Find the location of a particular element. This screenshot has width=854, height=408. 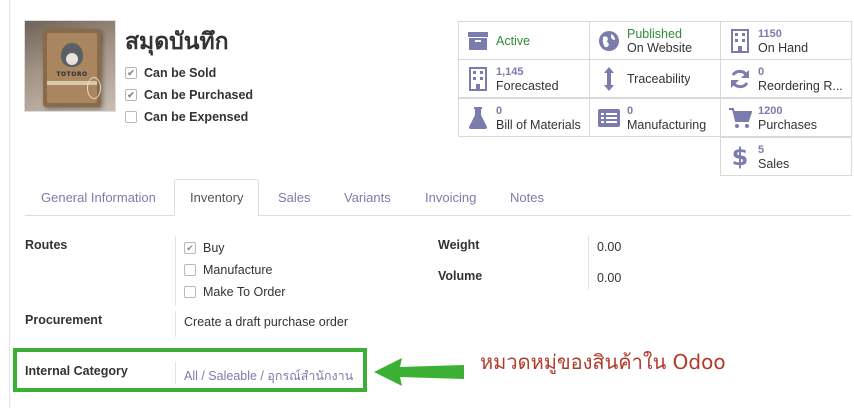

archive-icon is located at coordinates (478, 41).